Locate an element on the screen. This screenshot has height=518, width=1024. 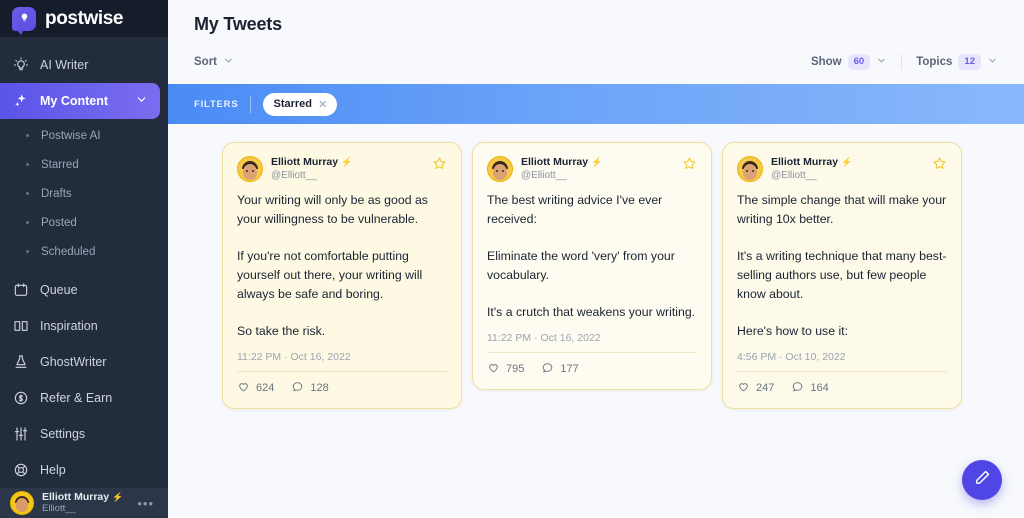
sidebar-item-inspiration: Inspiration is located at coordinates (84, 326).